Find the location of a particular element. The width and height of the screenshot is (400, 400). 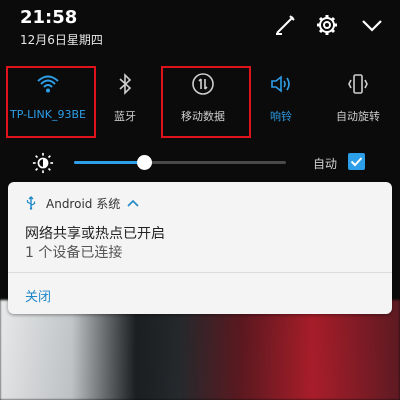

brightness-sun-icon is located at coordinates (43, 163).